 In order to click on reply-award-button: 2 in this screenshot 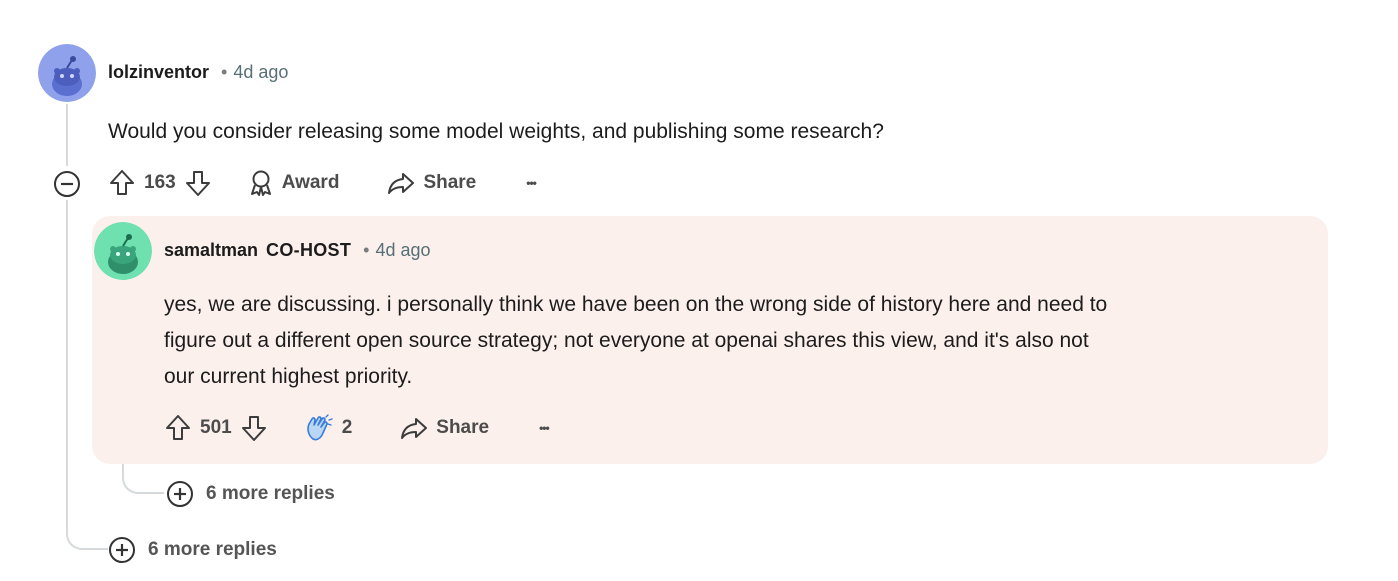, I will do `click(328, 428)`.